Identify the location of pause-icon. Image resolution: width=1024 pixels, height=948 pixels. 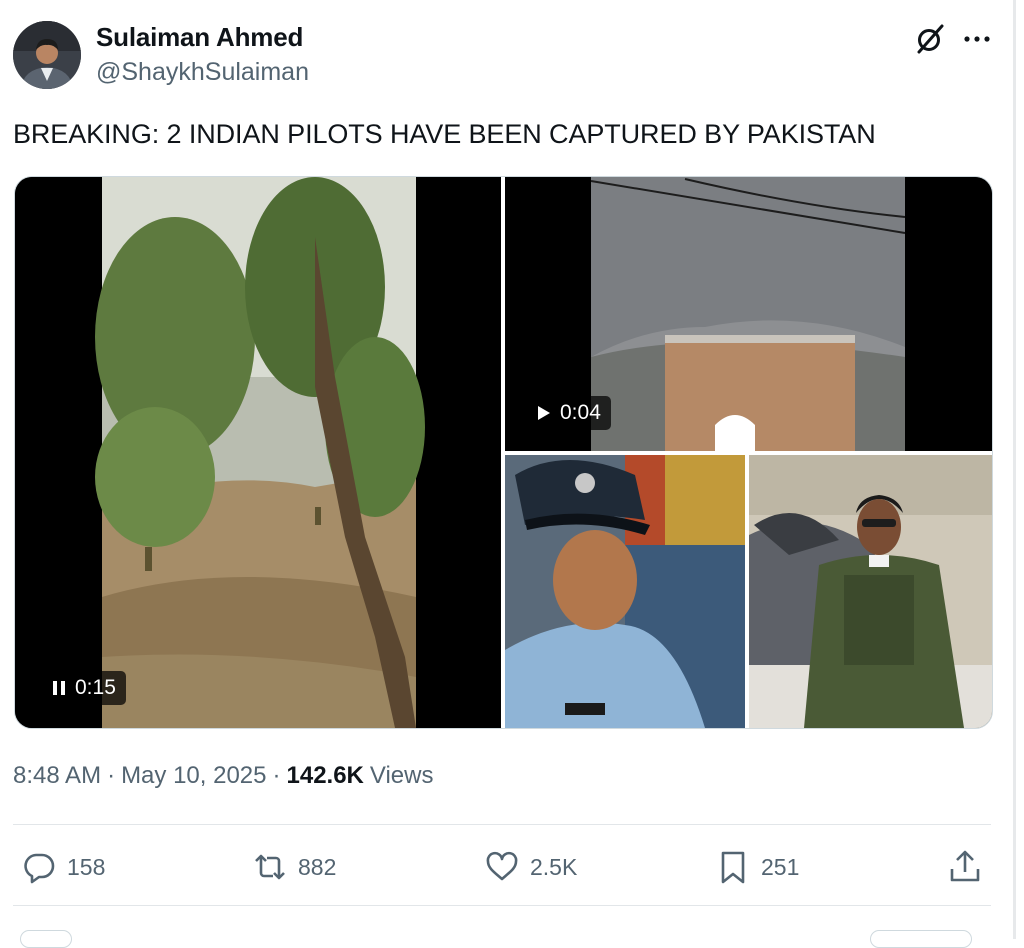
(59, 688).